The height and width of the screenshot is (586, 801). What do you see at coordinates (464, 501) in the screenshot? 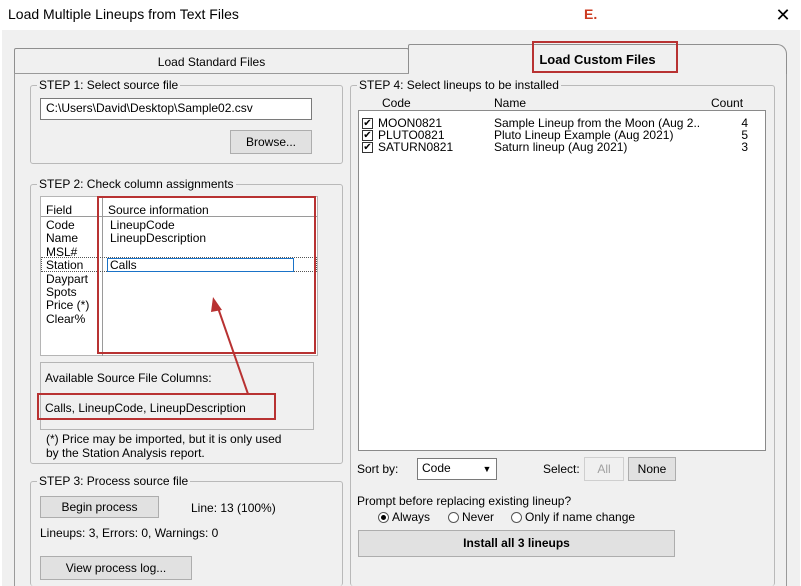
I see `prompt-label: Prompt before replacing existing lineup?` at bounding box center [464, 501].